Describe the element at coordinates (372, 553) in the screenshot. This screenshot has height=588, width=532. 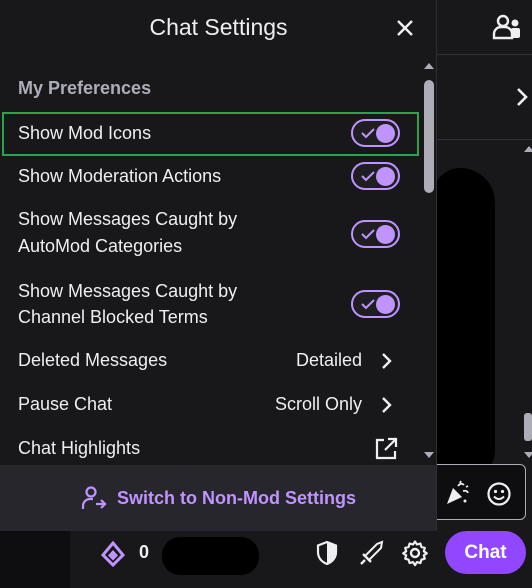
I see `sword-icon` at that location.